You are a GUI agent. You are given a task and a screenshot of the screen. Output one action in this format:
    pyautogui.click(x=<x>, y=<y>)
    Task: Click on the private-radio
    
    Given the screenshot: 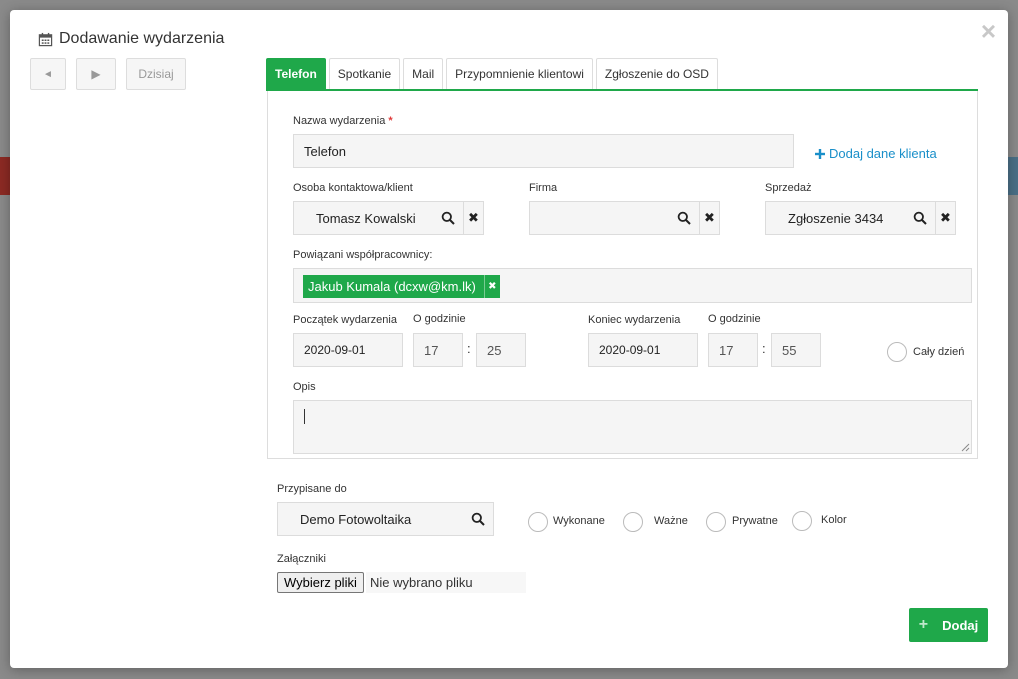 What is the action you would take?
    pyautogui.click(x=716, y=522)
    